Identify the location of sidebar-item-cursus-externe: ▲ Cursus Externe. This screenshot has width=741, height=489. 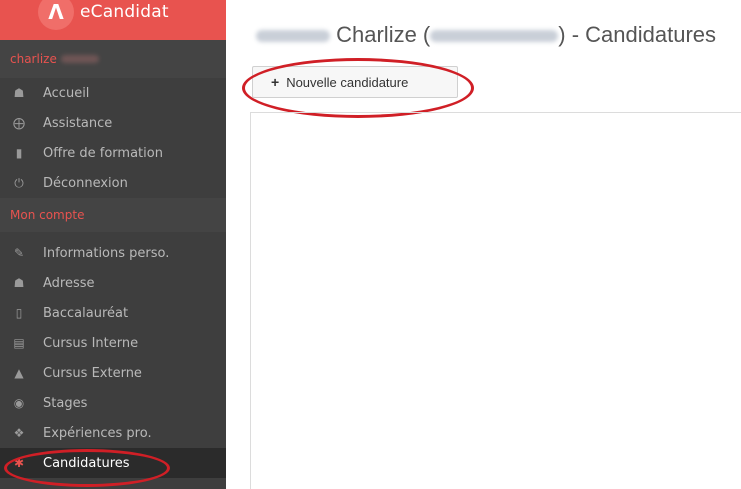
(113, 373).